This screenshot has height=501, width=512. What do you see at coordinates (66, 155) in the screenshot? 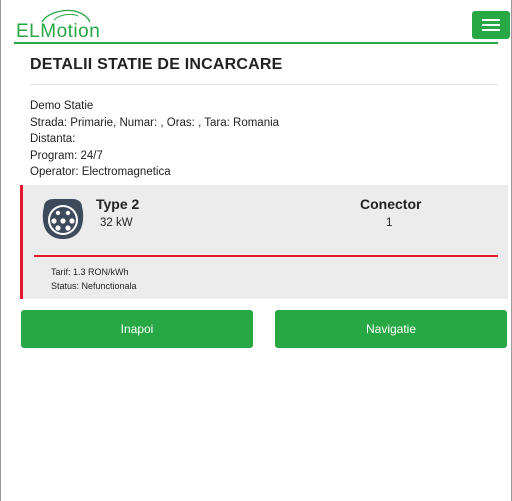
I see `station-schedule: Program: 24/7` at bounding box center [66, 155].